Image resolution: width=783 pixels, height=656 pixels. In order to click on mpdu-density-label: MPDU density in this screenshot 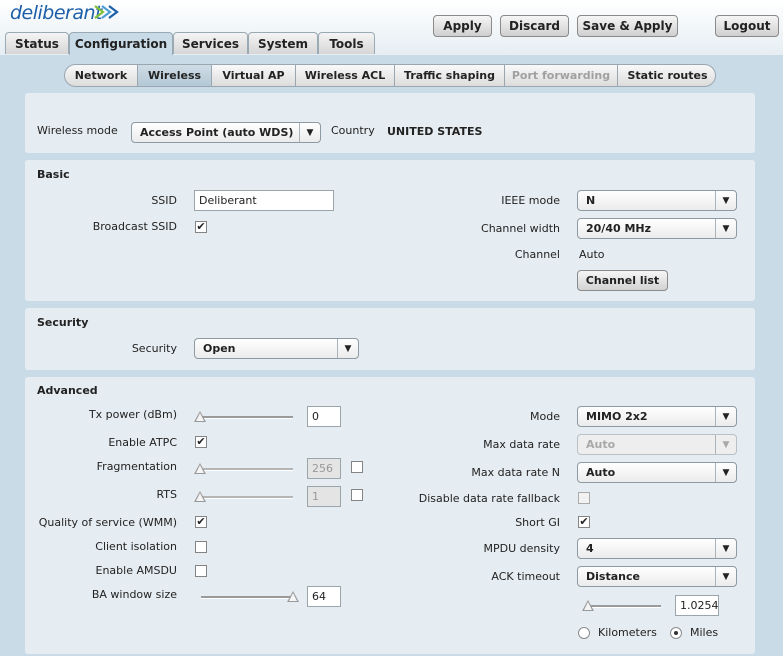, I will do `click(521, 548)`.